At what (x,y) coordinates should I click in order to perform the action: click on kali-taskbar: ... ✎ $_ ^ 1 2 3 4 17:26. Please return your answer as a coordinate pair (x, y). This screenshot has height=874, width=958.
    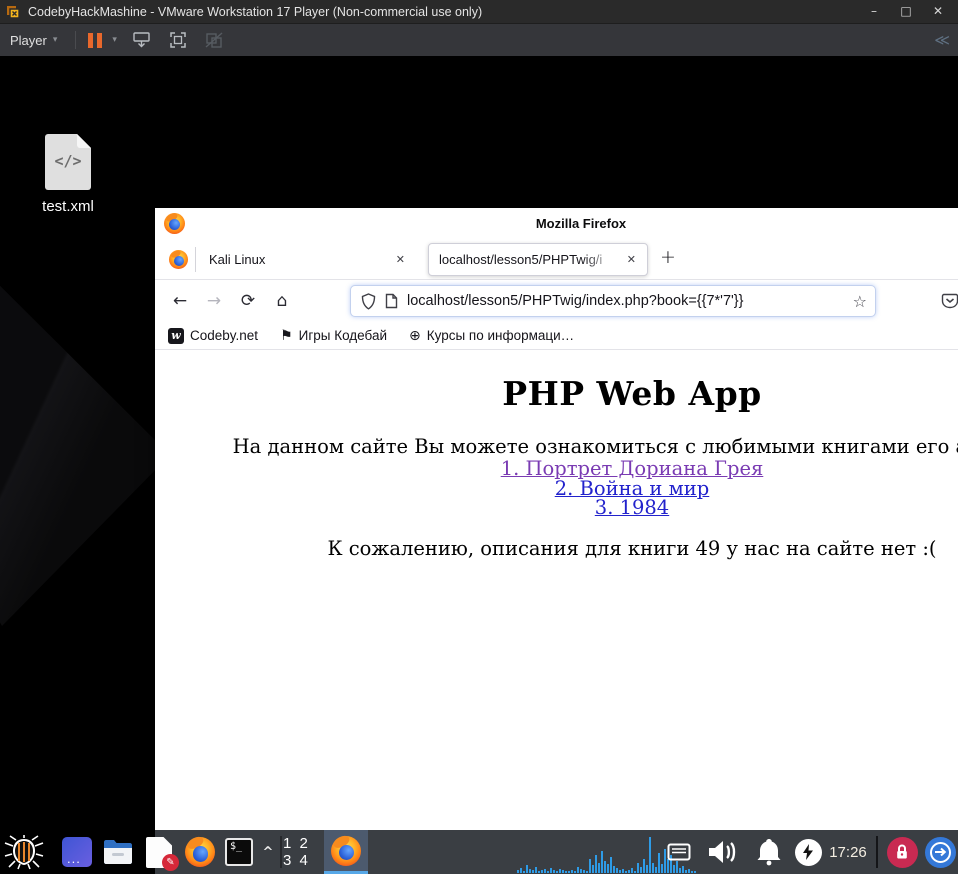
    Looking at the image, I should click on (479, 852).